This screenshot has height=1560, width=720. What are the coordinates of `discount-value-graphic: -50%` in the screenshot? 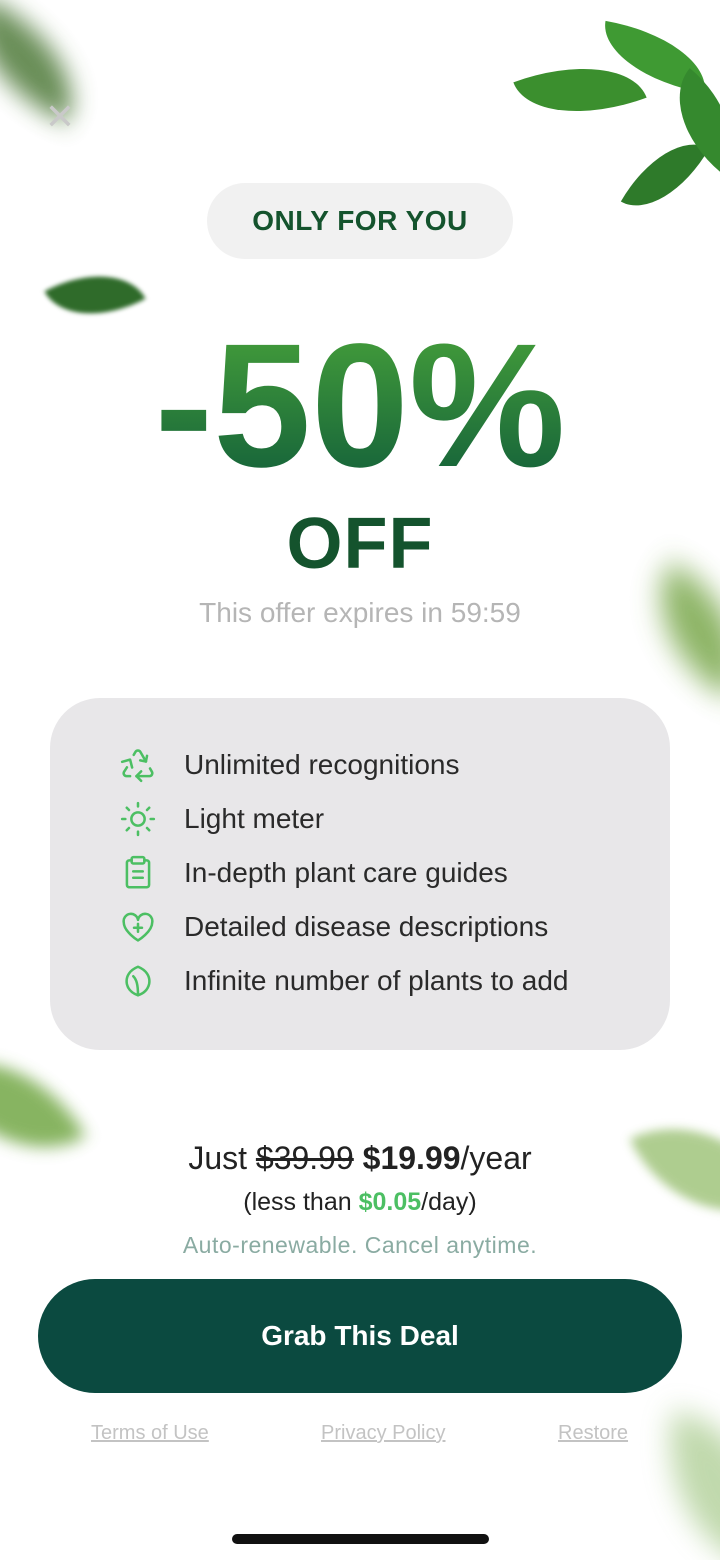 It's located at (360, 403).